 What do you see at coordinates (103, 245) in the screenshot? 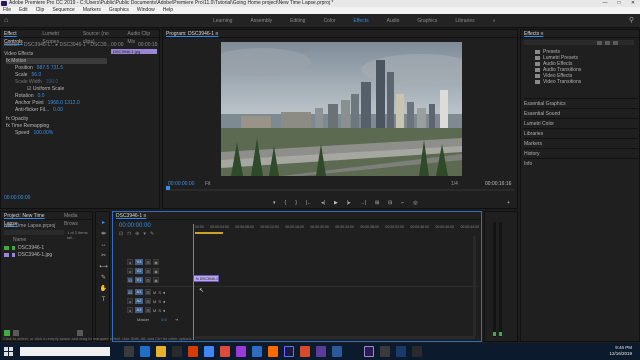
I see `ripple-edit-tool-icon: ↔` at bounding box center [103, 245].